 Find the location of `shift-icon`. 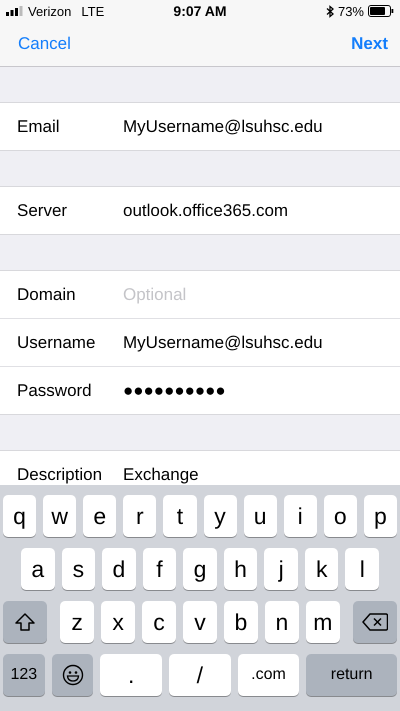

shift-icon is located at coordinates (25, 622).